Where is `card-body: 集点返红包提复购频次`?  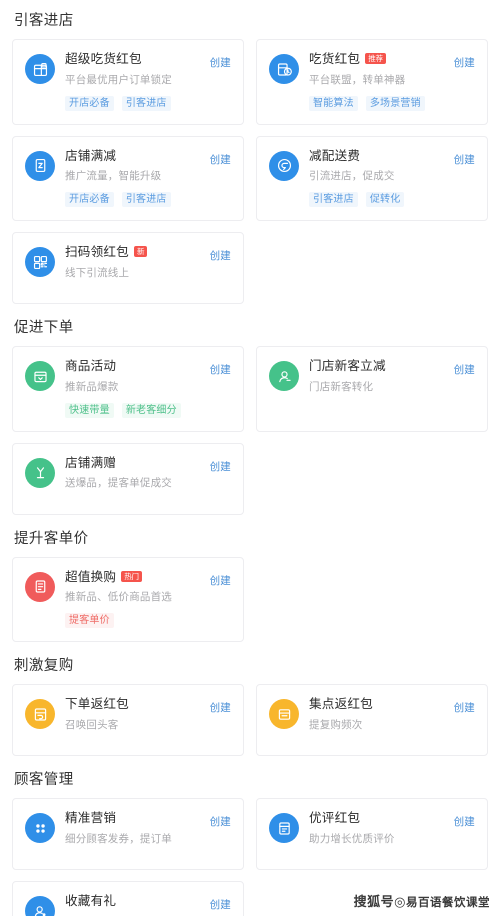 card-body: 集点返红包提复购频次 is located at coordinates (392, 715).